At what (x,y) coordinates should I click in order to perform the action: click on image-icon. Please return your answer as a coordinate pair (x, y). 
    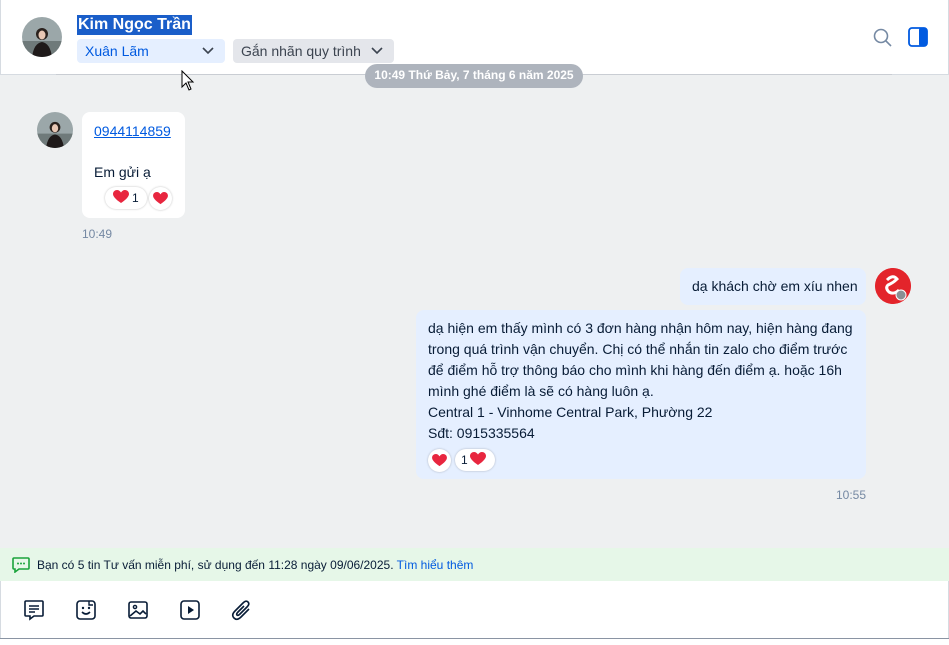
    Looking at the image, I should click on (138, 610).